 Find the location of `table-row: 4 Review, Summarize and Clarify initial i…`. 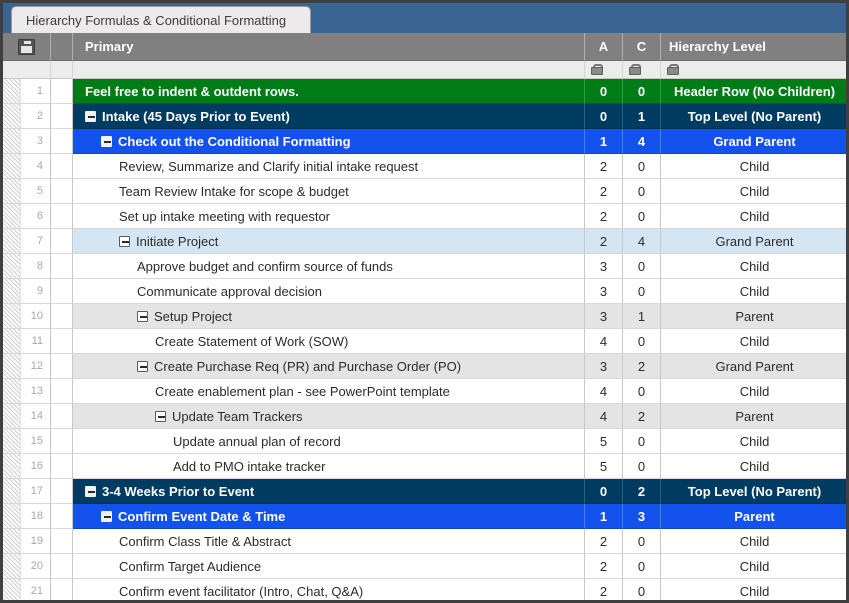

table-row: 4 Review, Summarize and Clarify initial i… is located at coordinates (424, 166).